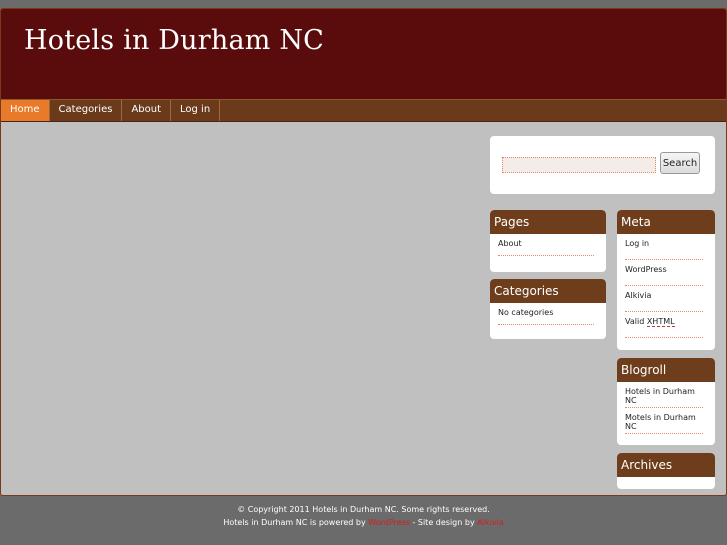 This screenshot has height=545, width=727. Describe the element at coordinates (294, 522) in the screenshot. I see `footer-powered-text: Hotels in Durham NC is powered by` at that location.